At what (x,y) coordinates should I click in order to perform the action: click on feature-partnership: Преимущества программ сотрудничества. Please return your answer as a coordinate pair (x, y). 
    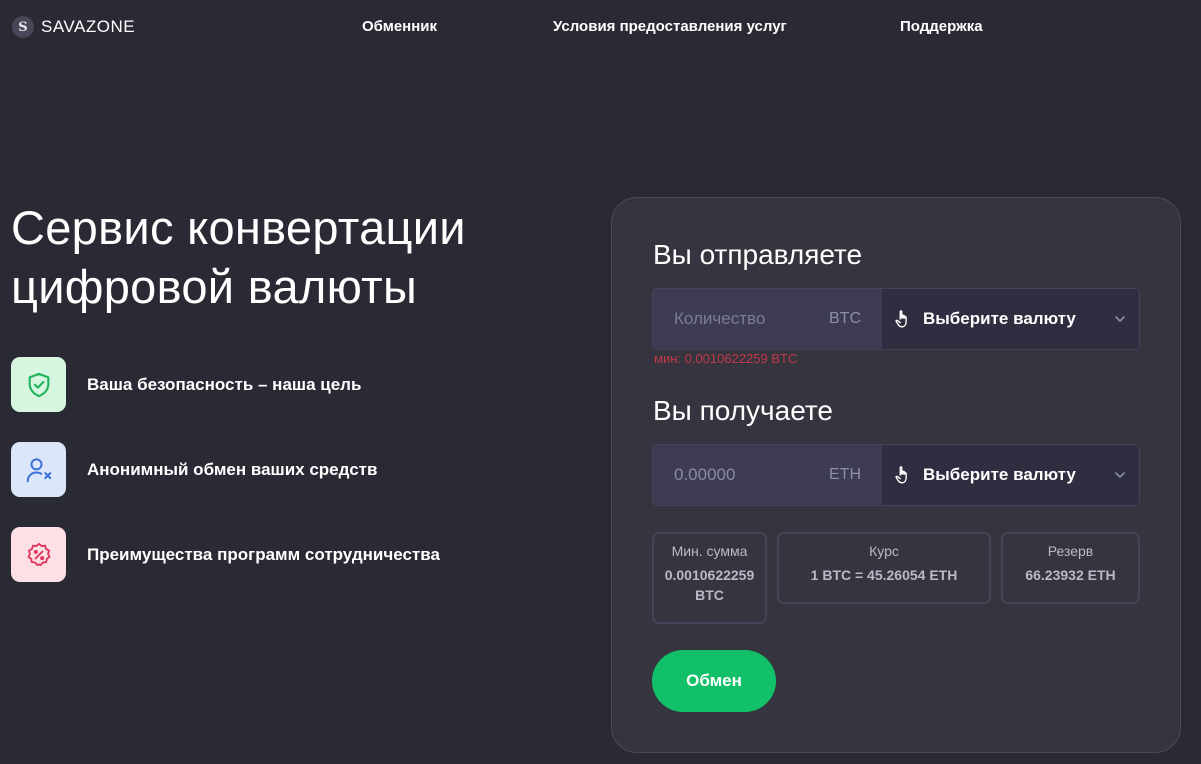
    Looking at the image, I should click on (225, 554).